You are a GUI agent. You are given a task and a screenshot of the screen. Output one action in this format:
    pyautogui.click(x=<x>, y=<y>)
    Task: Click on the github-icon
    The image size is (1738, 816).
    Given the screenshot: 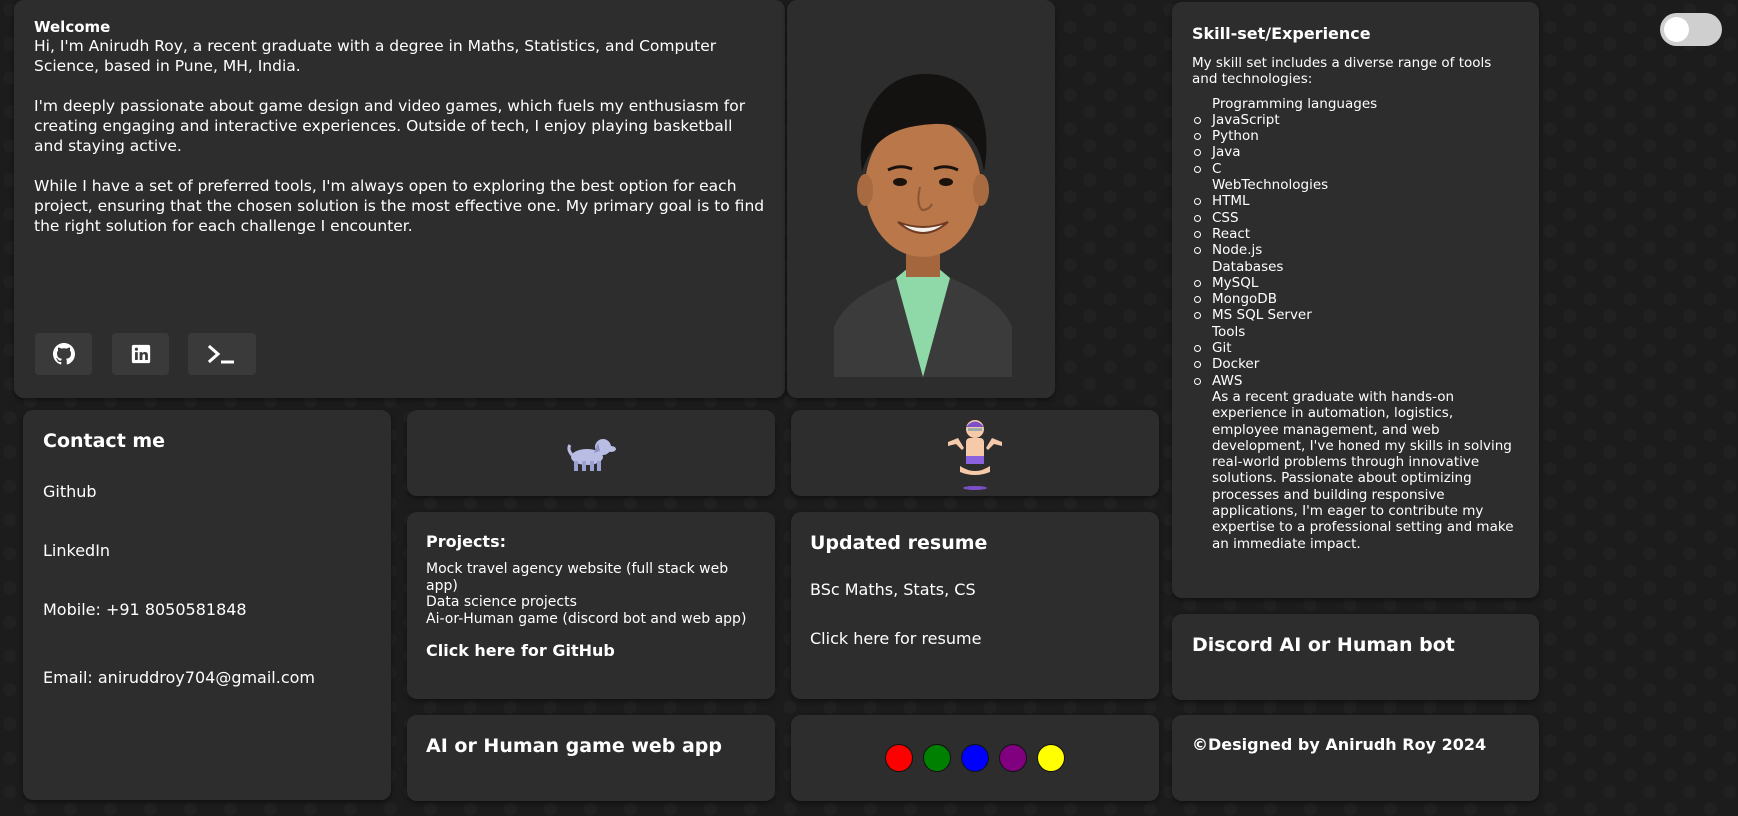 What is the action you would take?
    pyautogui.click(x=63, y=354)
    